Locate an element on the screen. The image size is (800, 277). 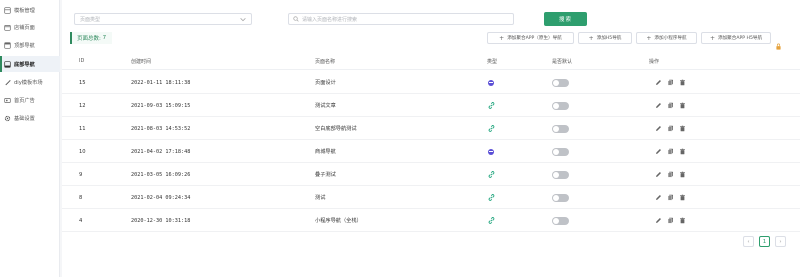
sidebar-item-label: 顶部导航 is located at coordinates (24, 45).